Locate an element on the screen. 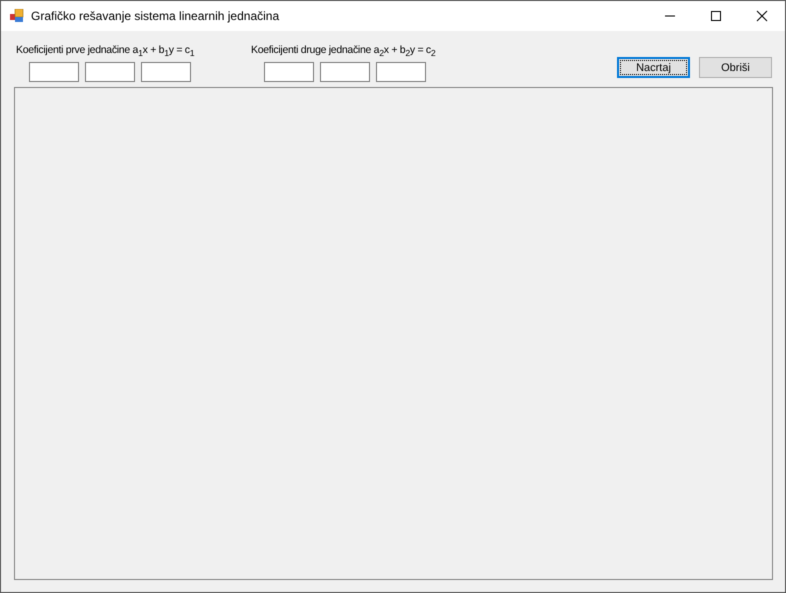  action-button: Obriši is located at coordinates (735, 67).